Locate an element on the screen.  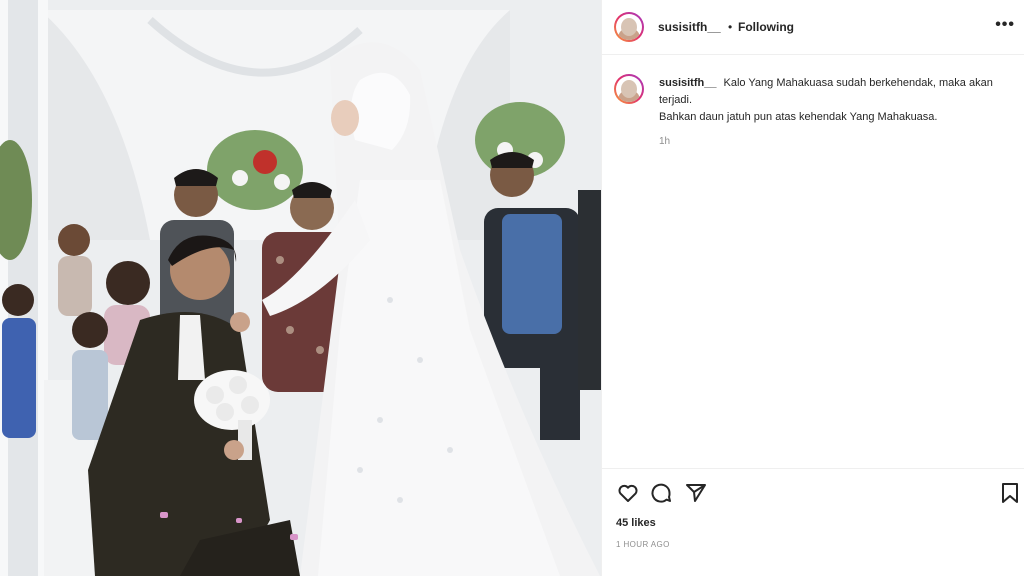
caption-timestamp: 1h is located at coordinates (664, 141).